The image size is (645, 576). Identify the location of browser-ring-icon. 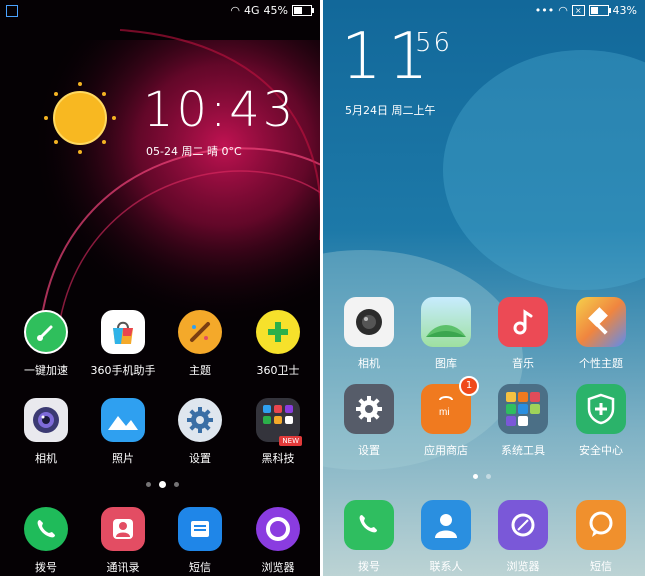
(278, 529).